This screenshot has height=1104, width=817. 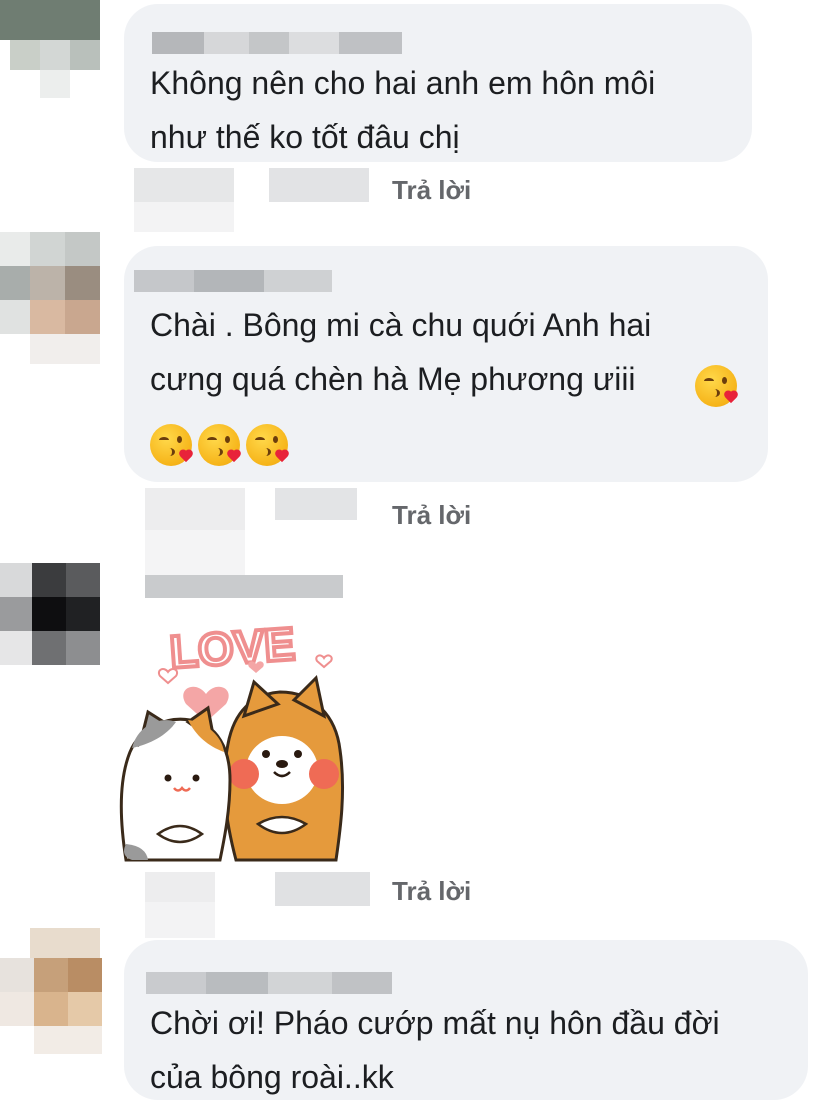 What do you see at coordinates (232, 647) in the screenshot?
I see `sticker-love-text: LOVE` at bounding box center [232, 647].